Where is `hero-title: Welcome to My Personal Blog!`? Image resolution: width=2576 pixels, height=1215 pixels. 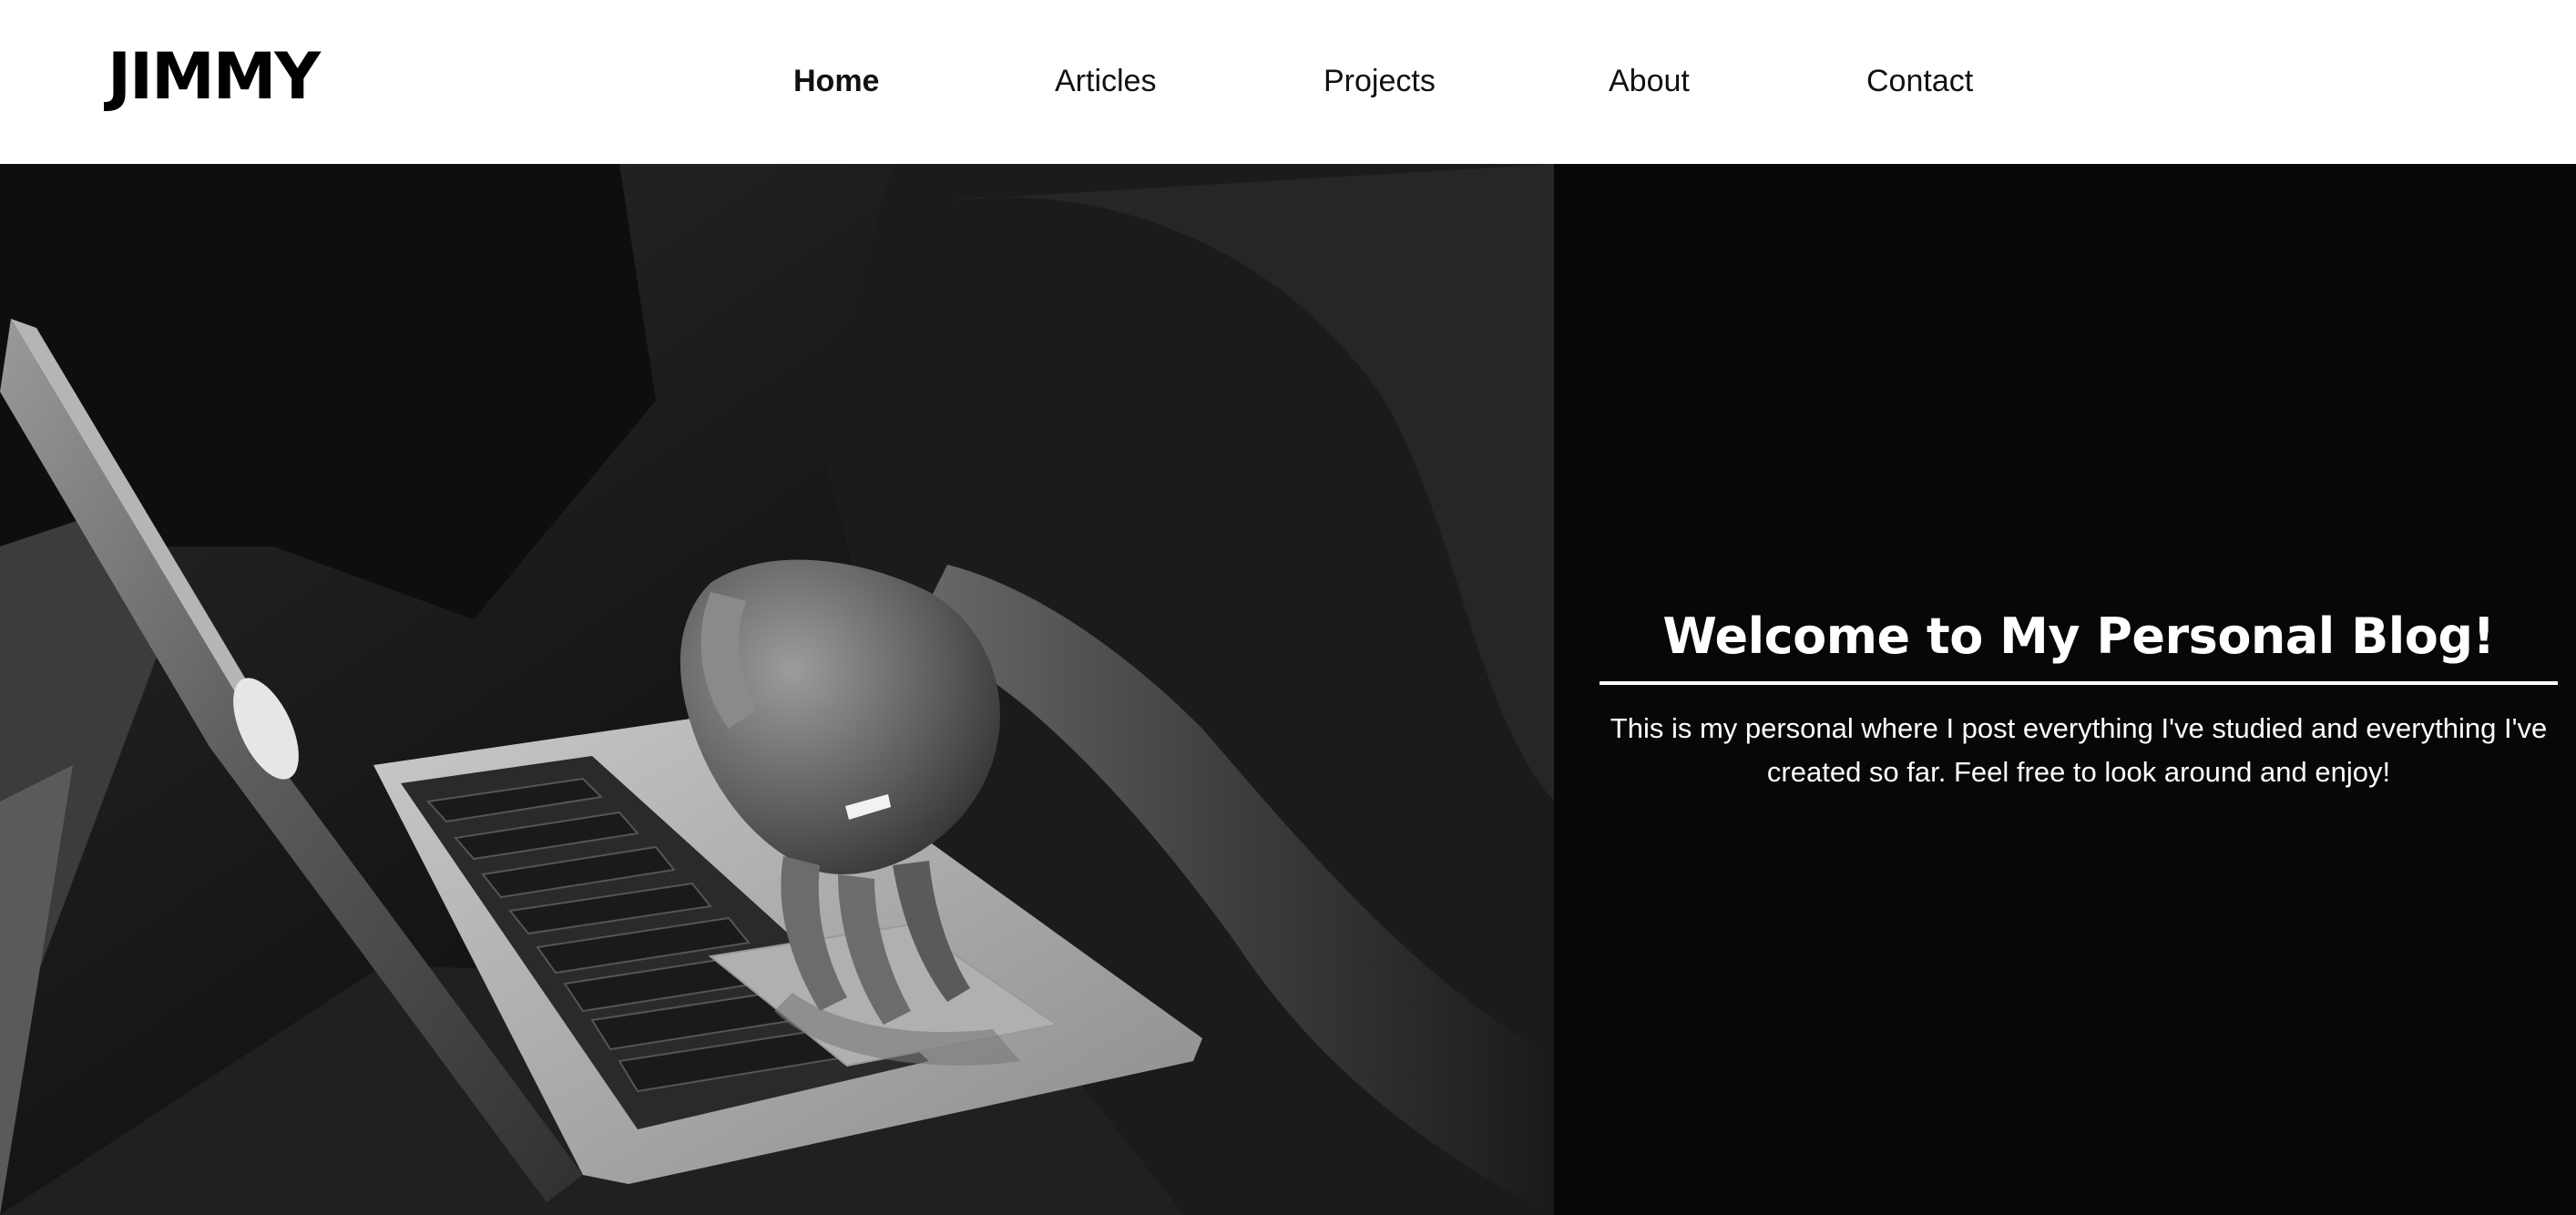 hero-title: Welcome to My Personal Blog! is located at coordinates (2078, 636).